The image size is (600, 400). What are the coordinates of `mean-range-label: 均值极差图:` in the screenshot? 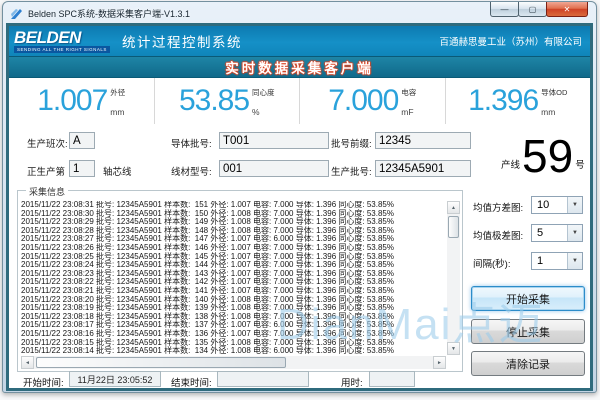 It's located at (498, 236).